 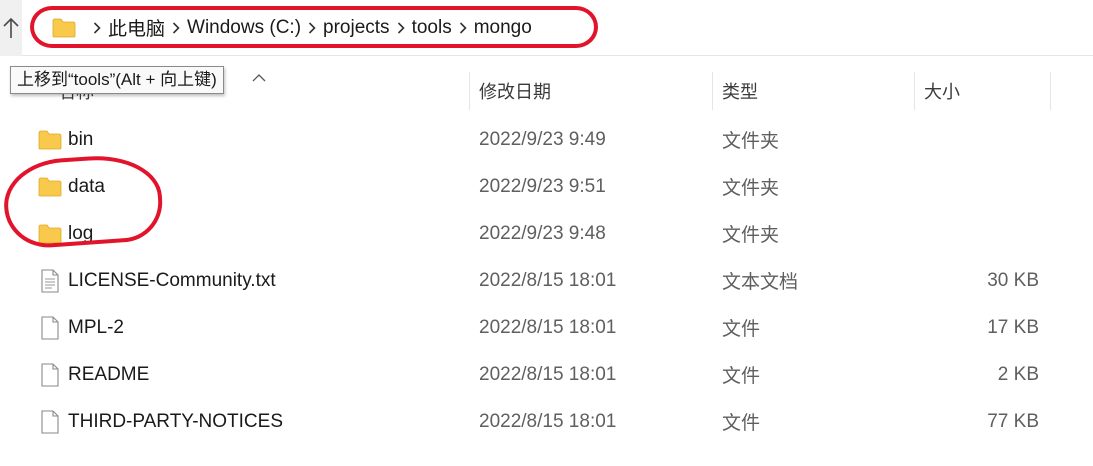 What do you see at coordinates (542, 186) in the screenshot?
I see `file-date: 2022/9/23 9:51` at bounding box center [542, 186].